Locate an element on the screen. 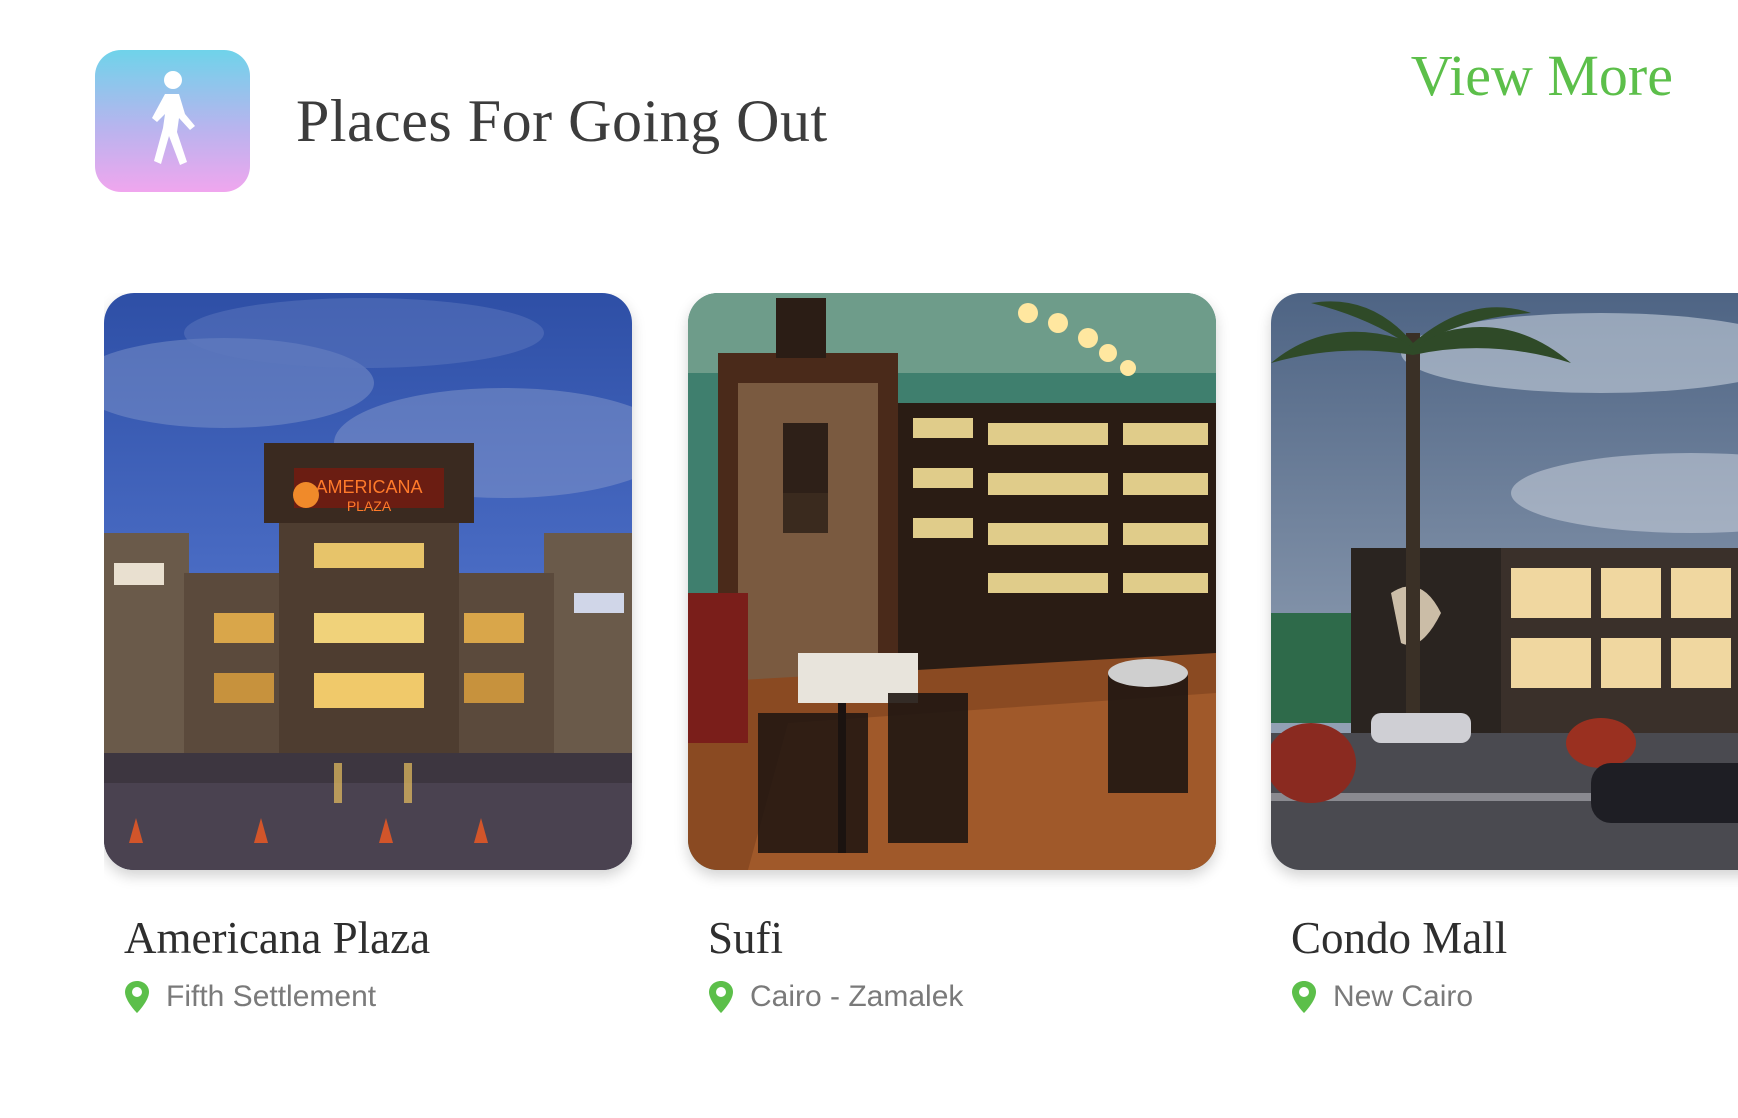  place-name: Americana Plaza is located at coordinates (277, 938).